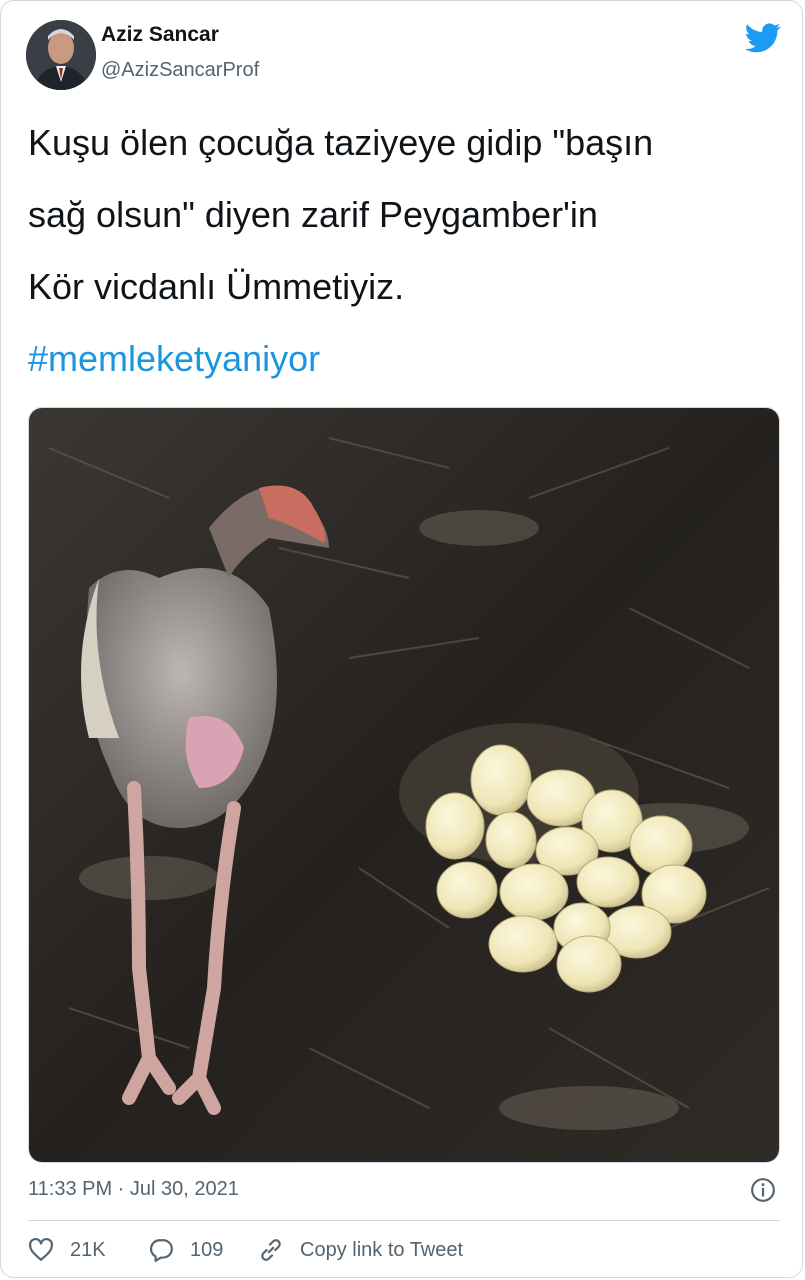 The image size is (805, 1280). What do you see at coordinates (207, 1249) in the screenshot?
I see `reply-count: 109` at bounding box center [207, 1249].